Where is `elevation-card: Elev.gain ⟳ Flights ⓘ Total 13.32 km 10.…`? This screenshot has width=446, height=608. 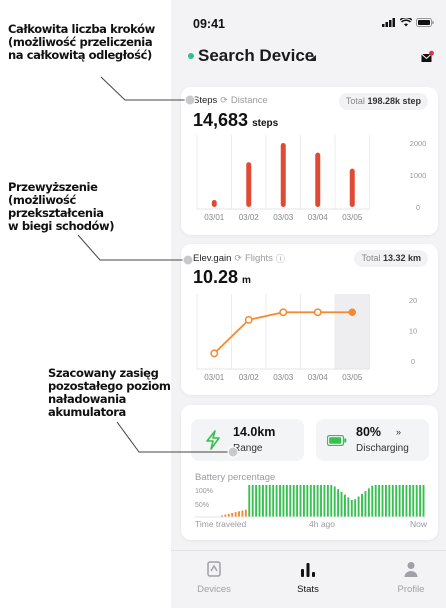
elevation-card: Elev.gain ⟳ Flights ⓘ Total 13.32 km 10.… is located at coordinates (309, 319).